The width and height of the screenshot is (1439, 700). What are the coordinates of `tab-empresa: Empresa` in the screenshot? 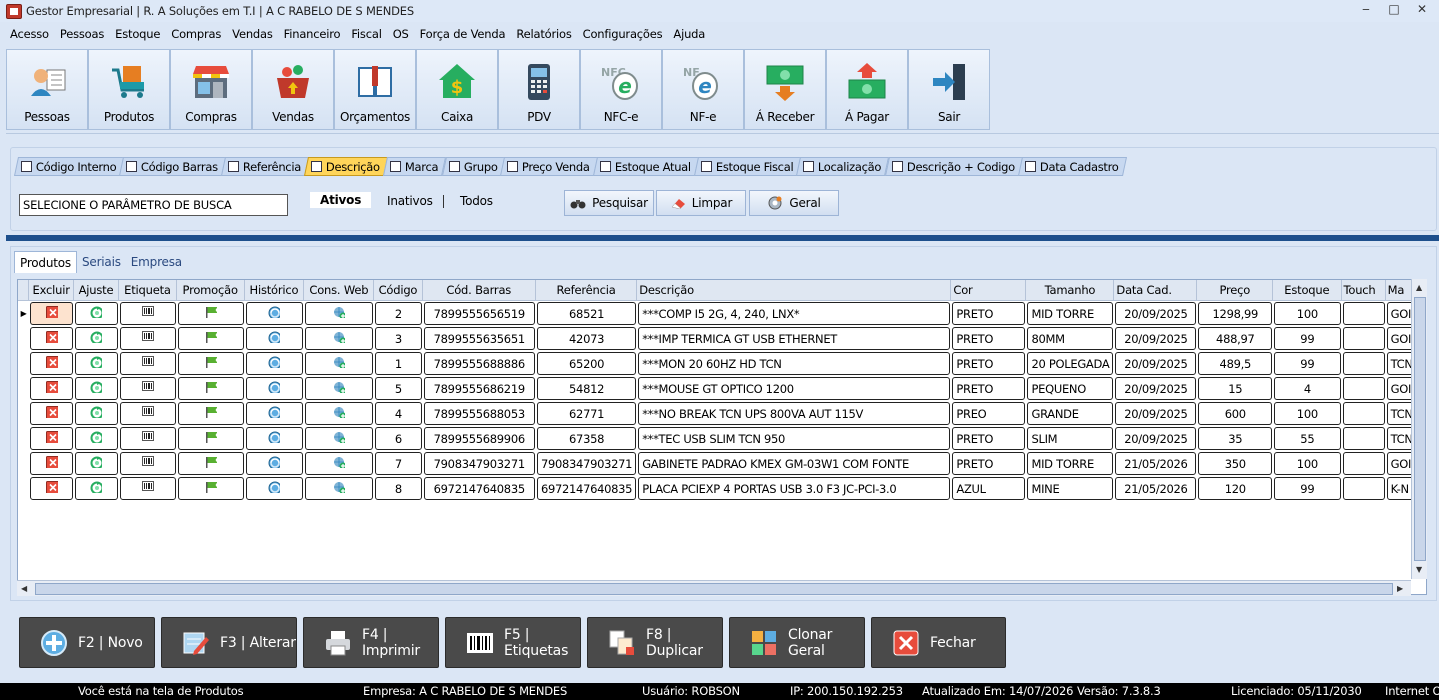 It's located at (156, 262).